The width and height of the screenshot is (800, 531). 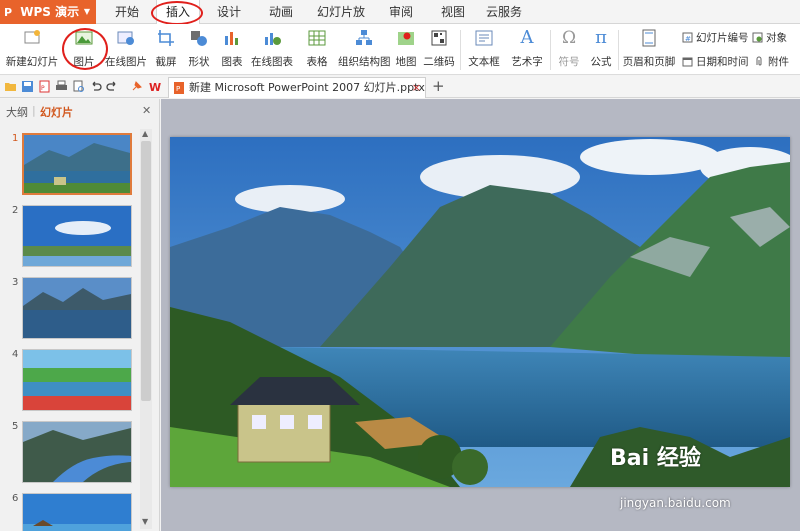 I want to click on object-icon, so click(x=757, y=37).